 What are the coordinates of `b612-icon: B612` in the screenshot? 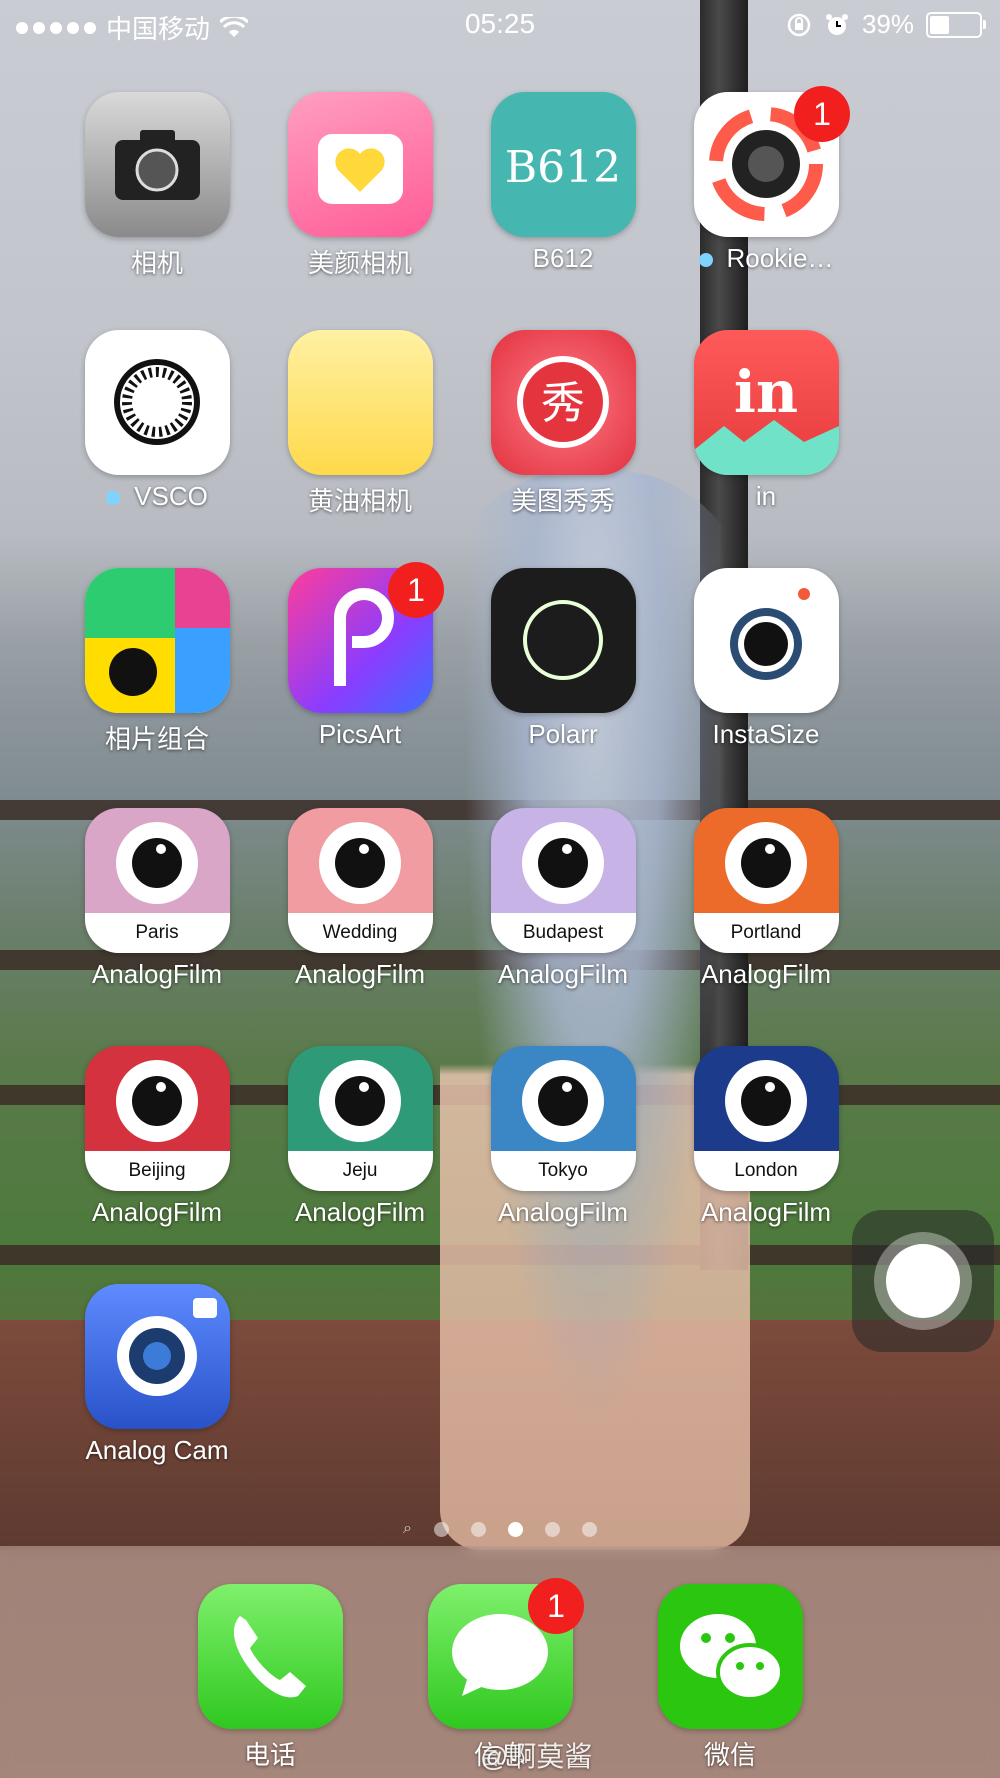 It's located at (563, 164).